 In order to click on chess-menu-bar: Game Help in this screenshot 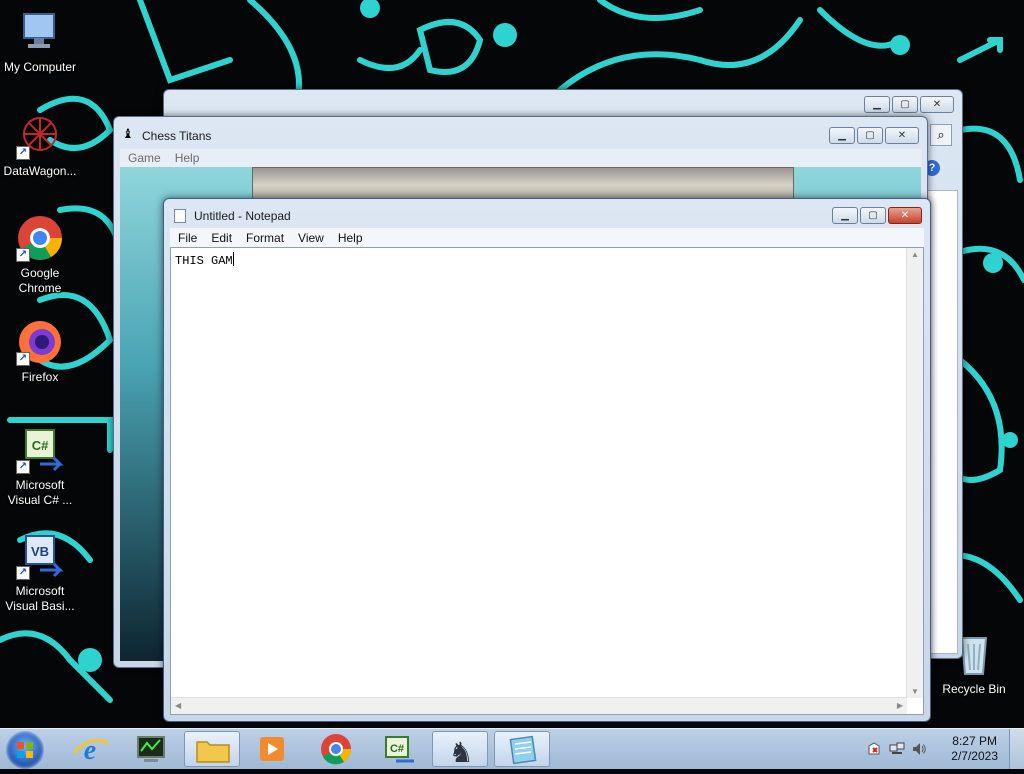, I will do `click(520, 158)`.